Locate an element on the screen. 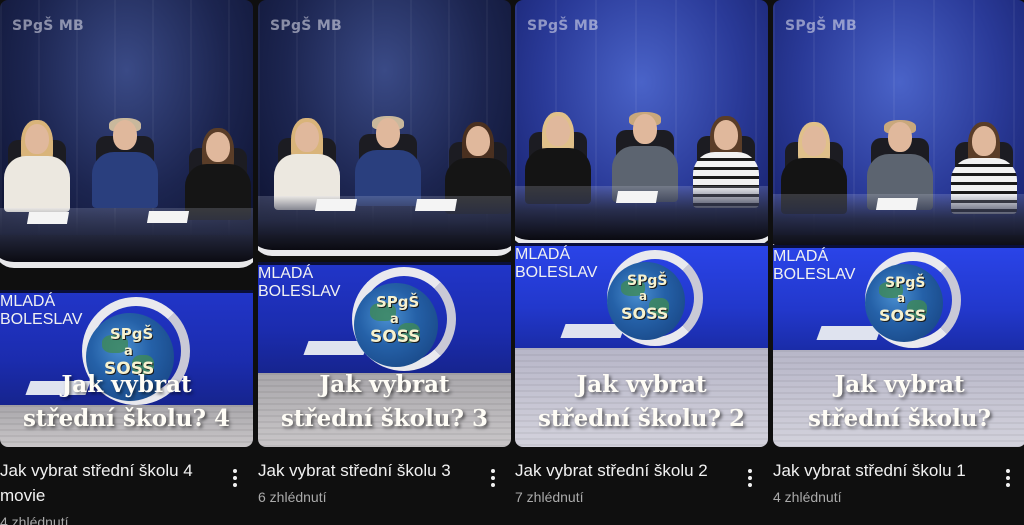  video-meta: Jak vybrat střední školu 2 7 zhlédnutí is located at coordinates (641, 482).